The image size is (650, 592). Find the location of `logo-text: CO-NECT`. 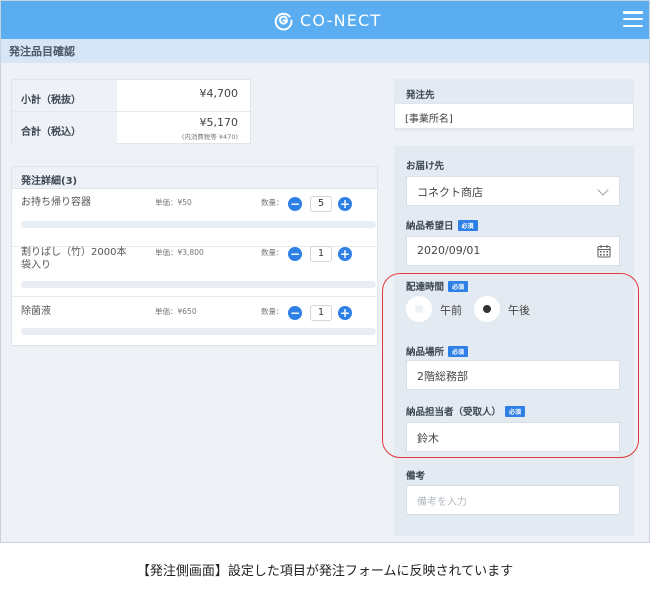

logo-text: CO-NECT is located at coordinates (341, 20).